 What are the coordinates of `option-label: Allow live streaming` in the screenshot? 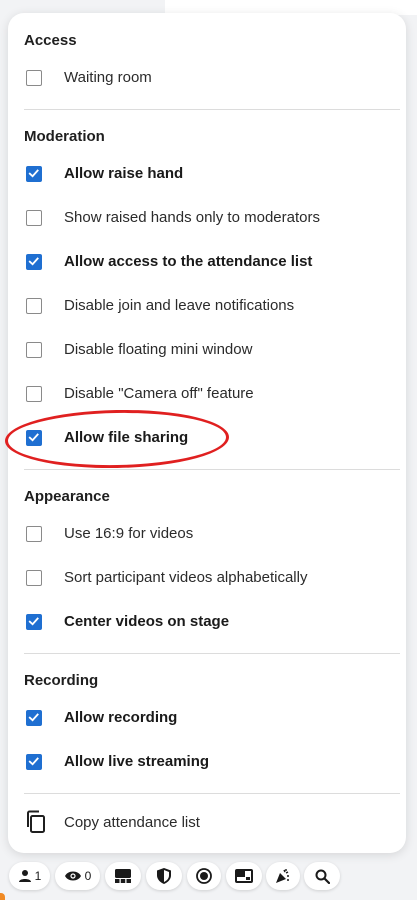 It's located at (137, 761).